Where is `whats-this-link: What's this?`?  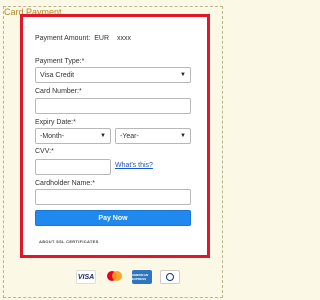
whats-this-link: What's this? is located at coordinates (134, 165).